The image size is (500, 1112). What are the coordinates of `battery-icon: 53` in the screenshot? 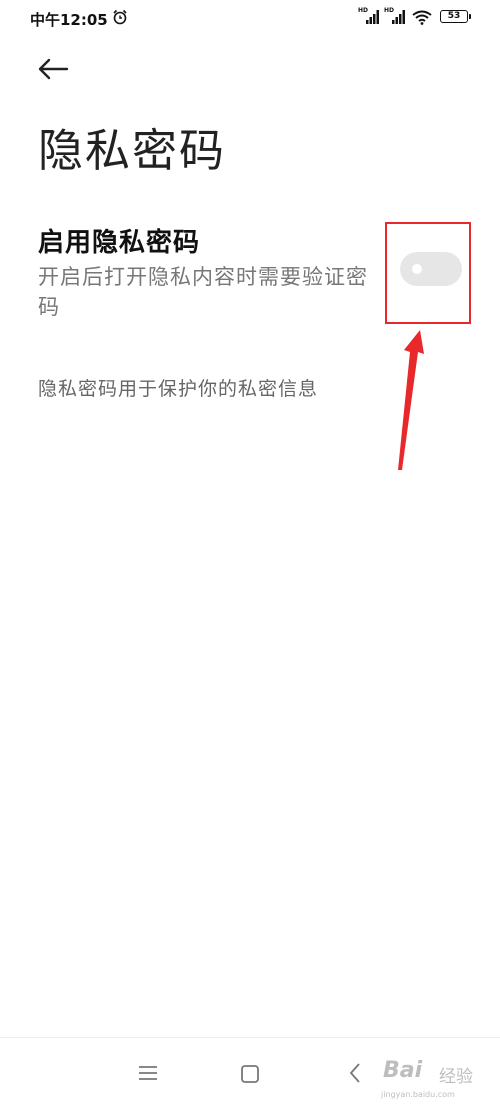 It's located at (455, 16).